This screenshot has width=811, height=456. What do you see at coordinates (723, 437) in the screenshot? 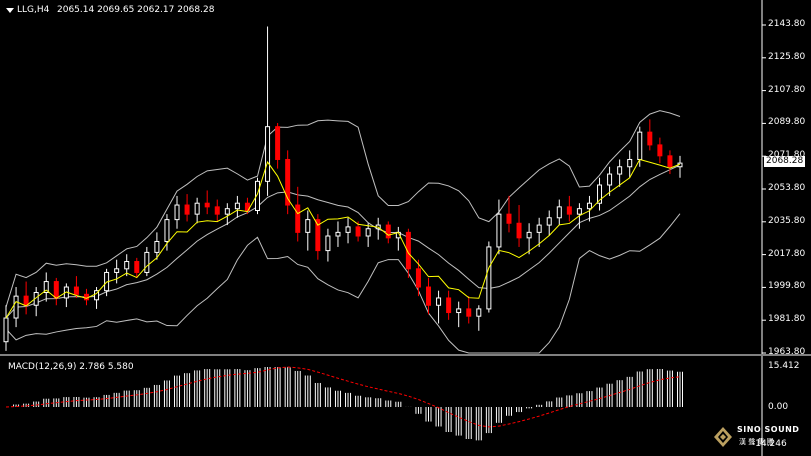
I see `logo-mark-icon` at bounding box center [723, 437].